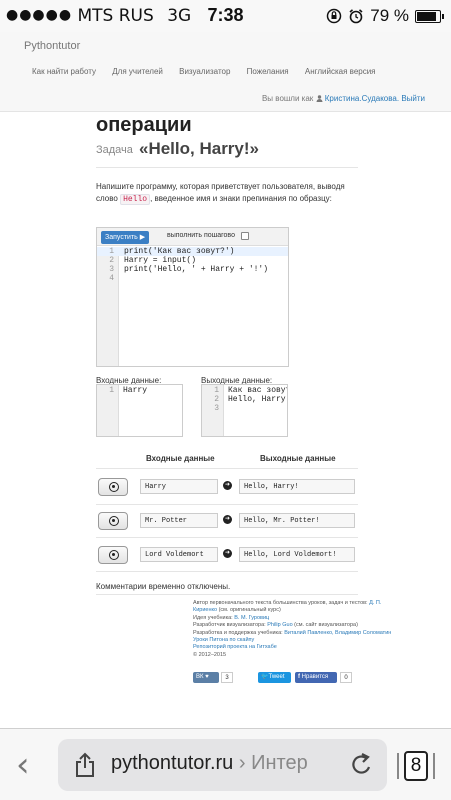  What do you see at coordinates (416, 766) in the screenshot?
I see `tabs-count: 8` at bounding box center [416, 766].